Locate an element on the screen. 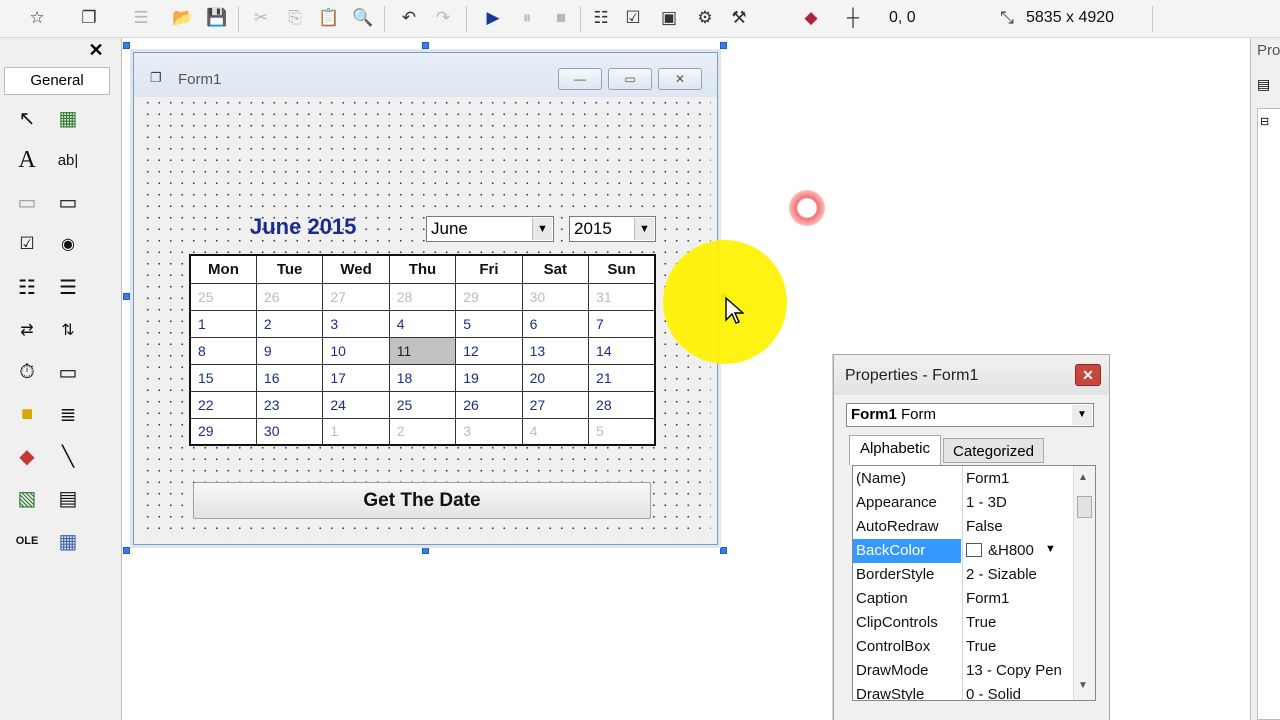  property-value: 2 - Sizable is located at coordinates (1014, 574).